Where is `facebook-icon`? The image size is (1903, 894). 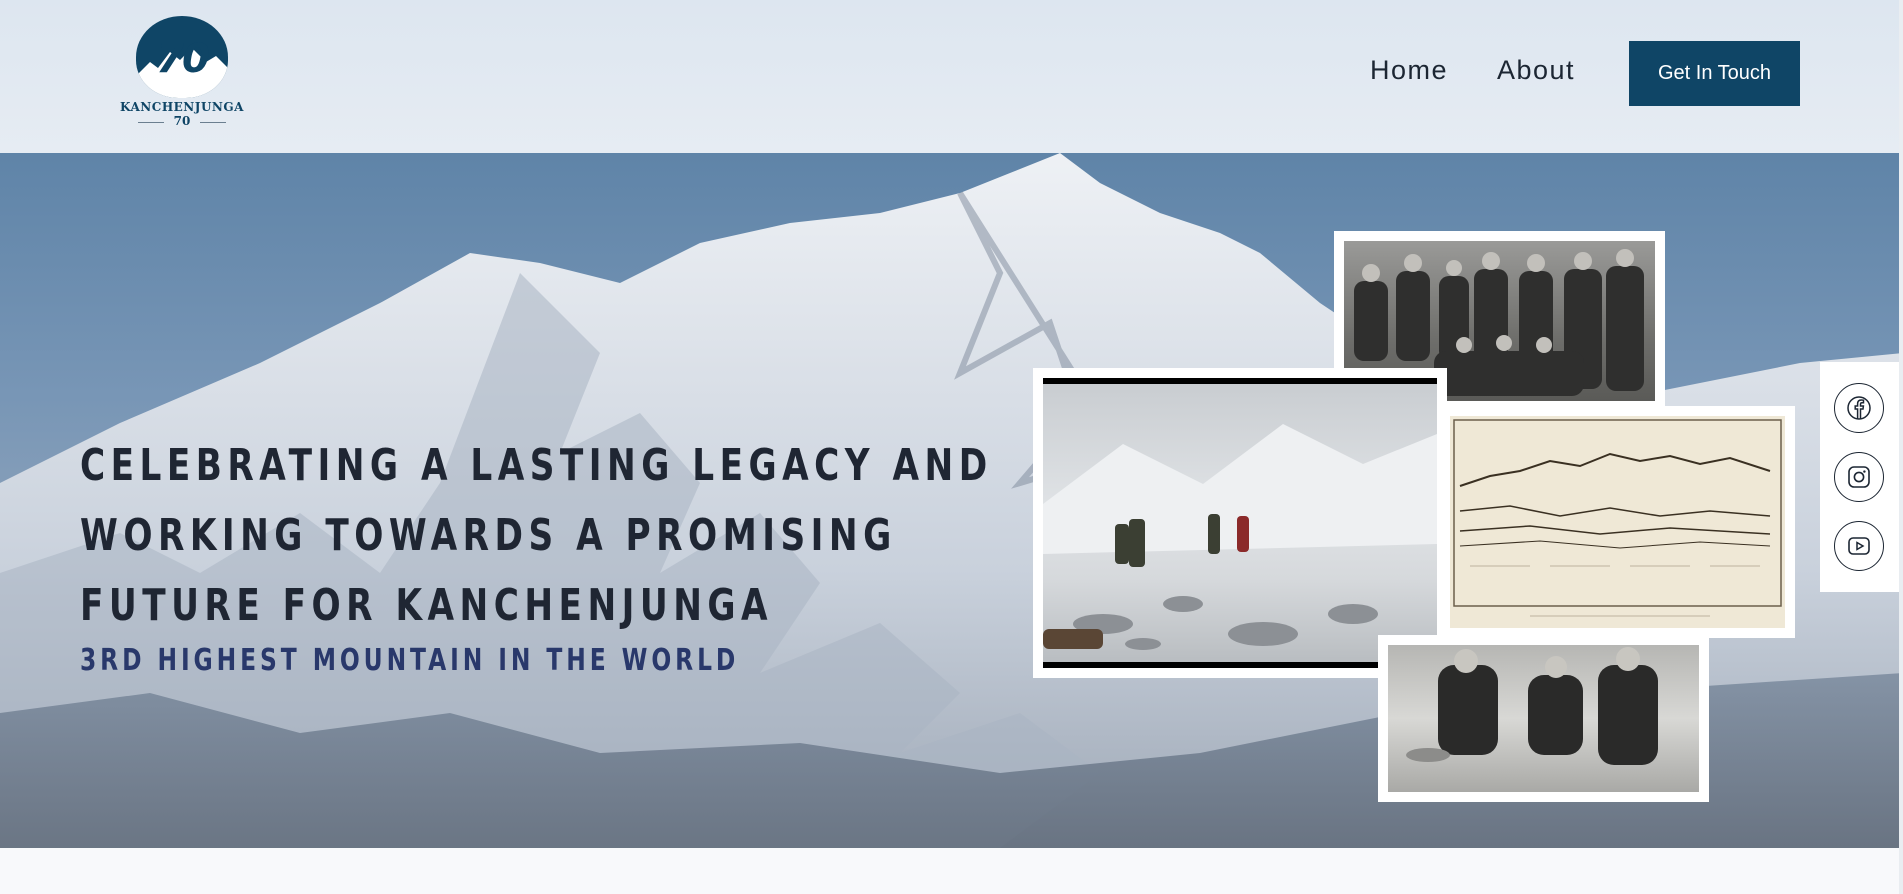
facebook-icon is located at coordinates (1859, 408).